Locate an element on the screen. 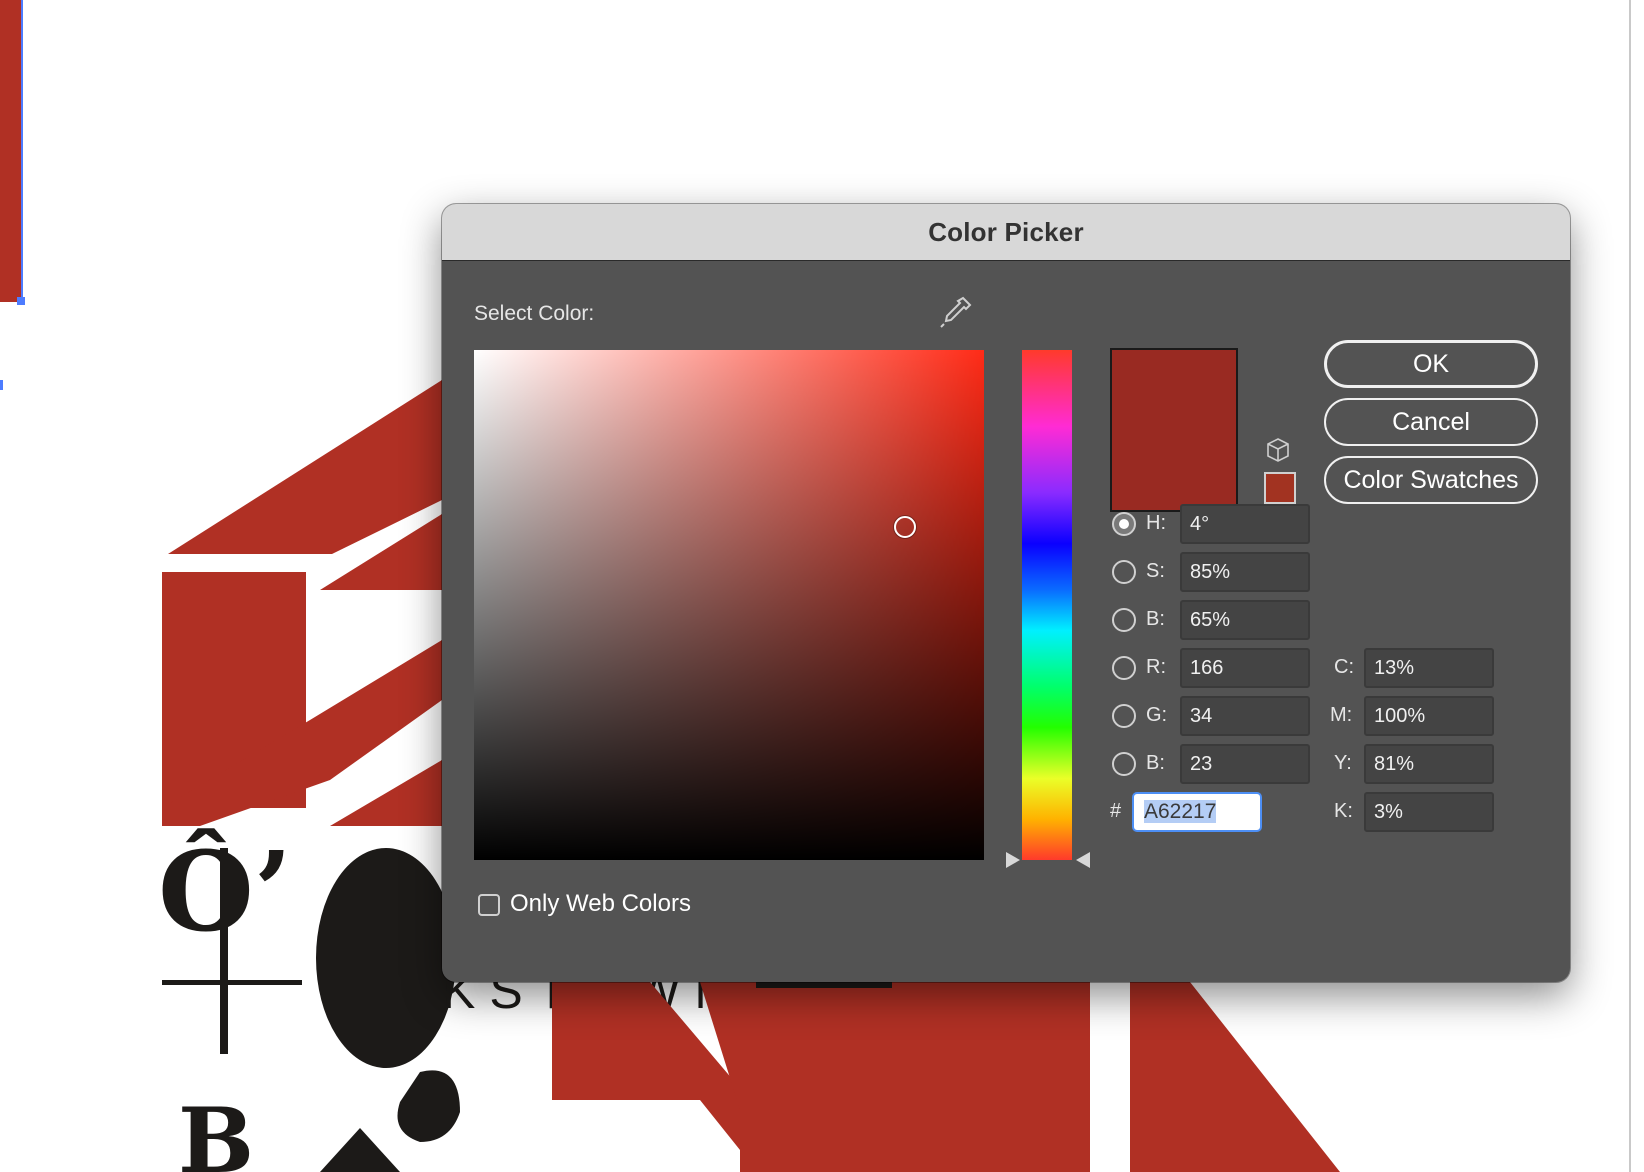 The height and width of the screenshot is (1172, 1644). blue-label: B: is located at coordinates (1155, 763).